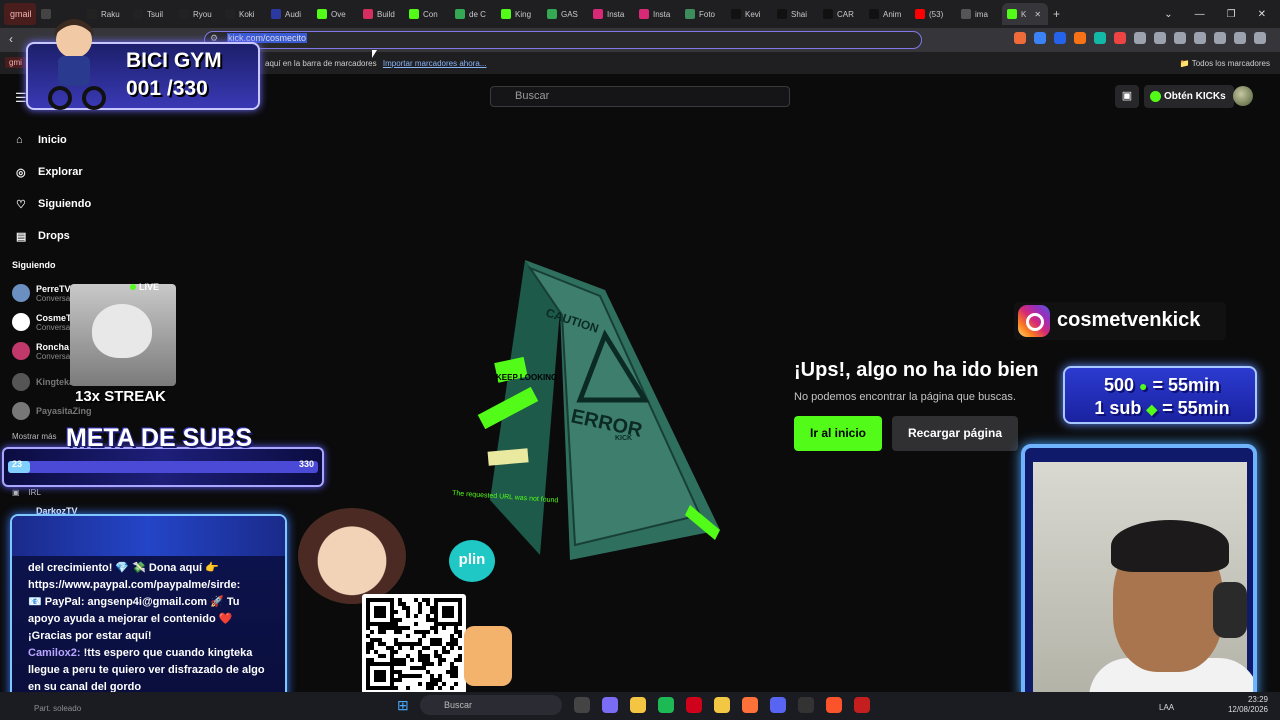 Image resolution: width=1280 pixels, height=720 pixels. I want to click on search-input: Buscar, so click(640, 96).